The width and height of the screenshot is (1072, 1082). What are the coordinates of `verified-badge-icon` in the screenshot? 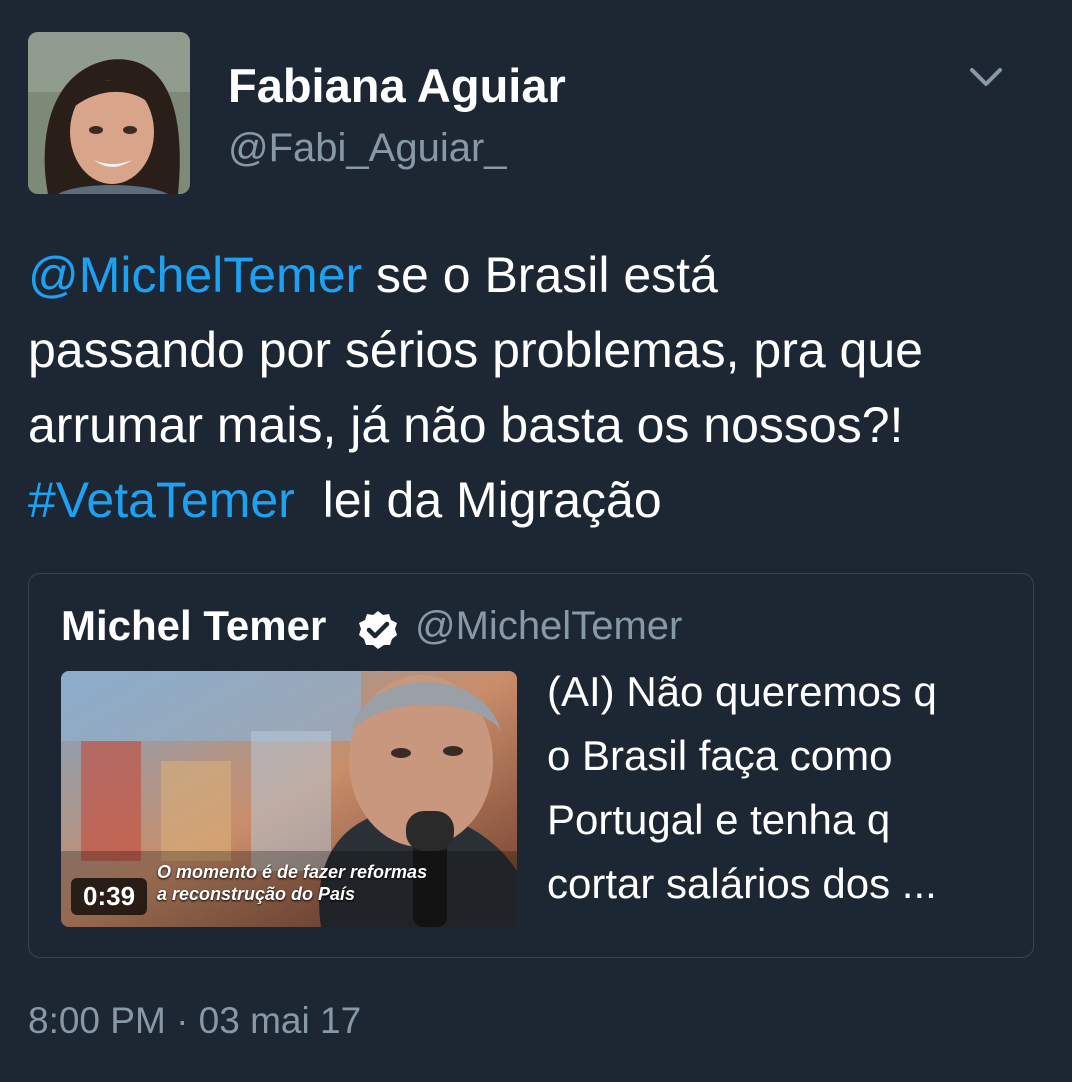 It's located at (378, 630).